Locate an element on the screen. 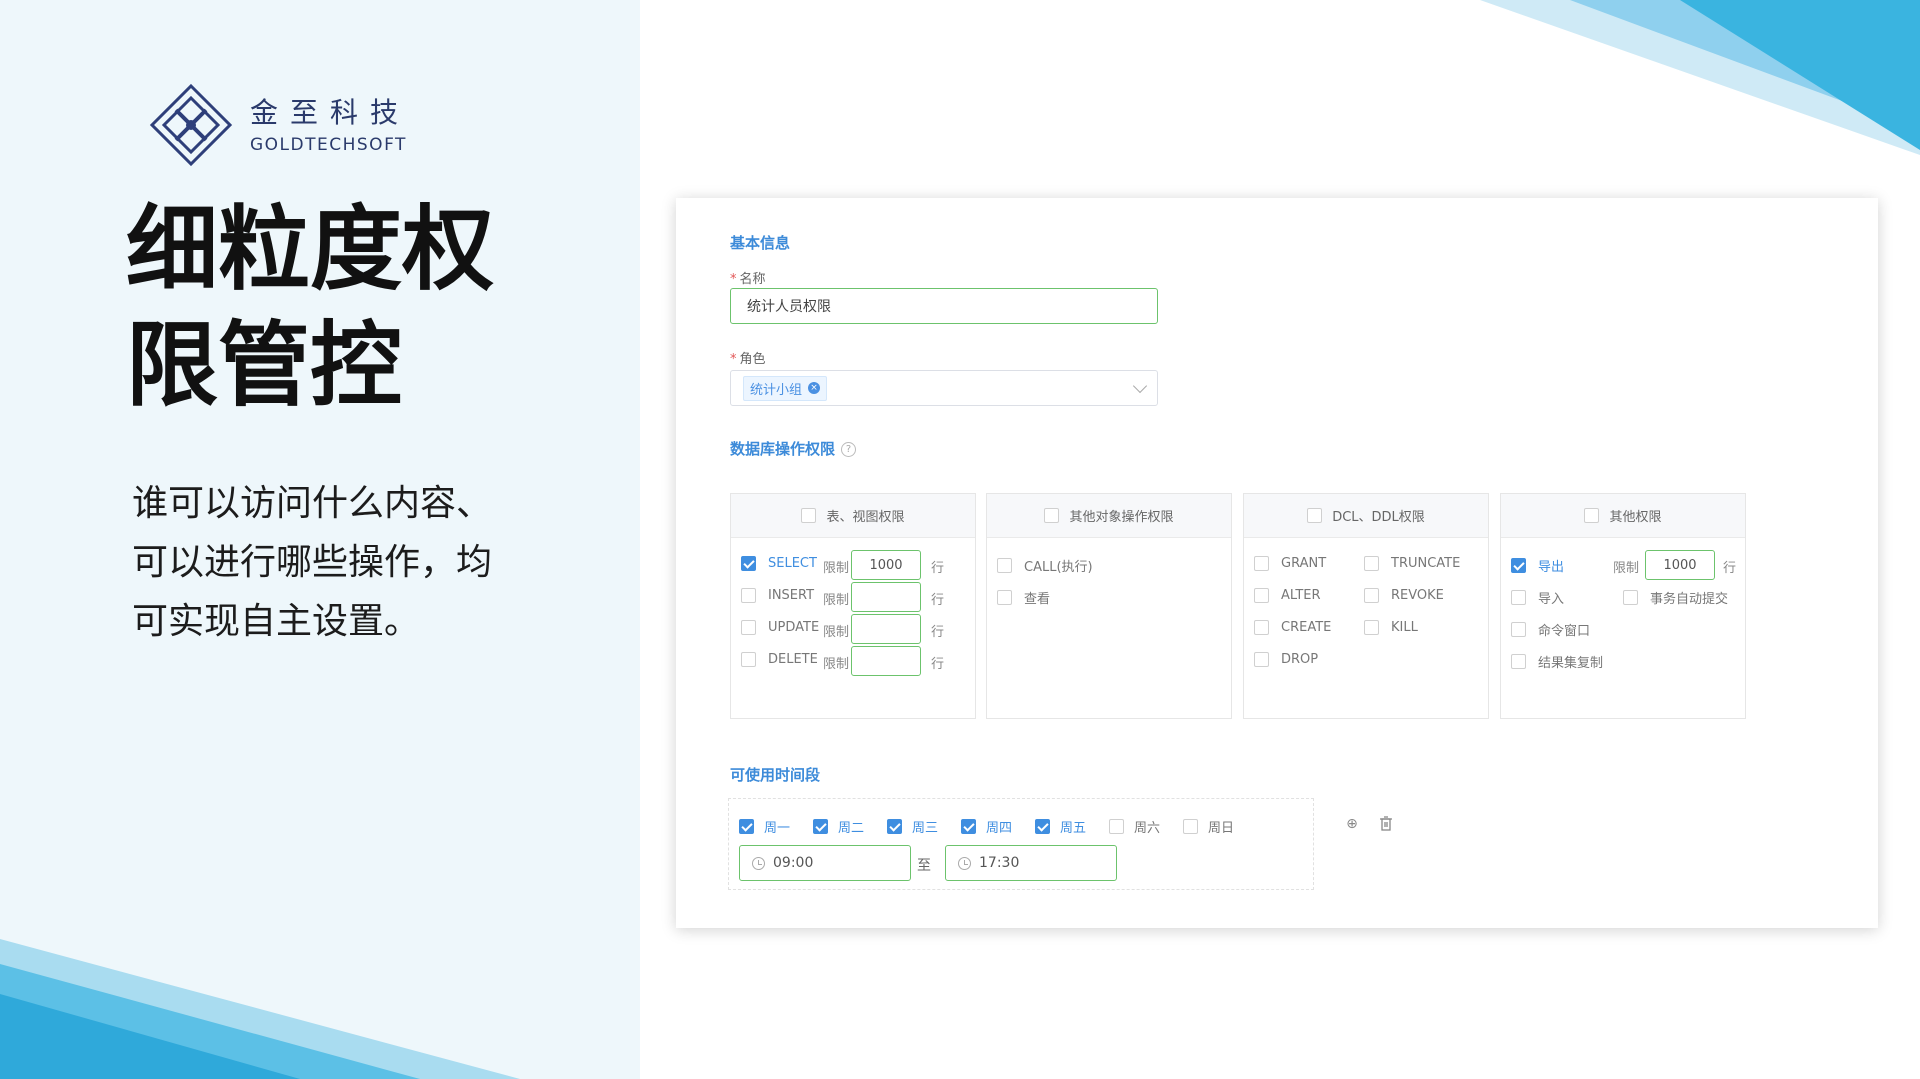 This screenshot has height=1079, width=1920. company-logo: 金至科技 GOLDTECHSOFT is located at coordinates (279, 125).